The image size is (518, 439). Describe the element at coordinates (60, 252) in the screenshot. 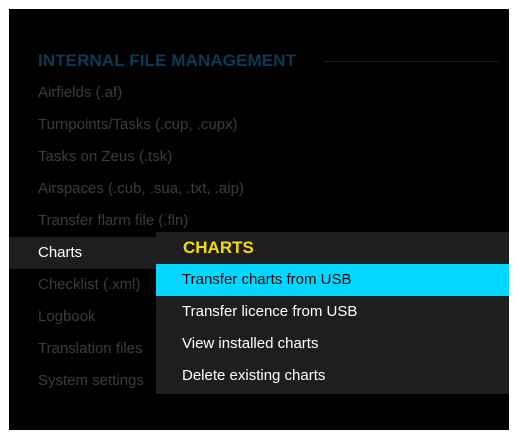

I see `menu-item-label: Charts` at that location.